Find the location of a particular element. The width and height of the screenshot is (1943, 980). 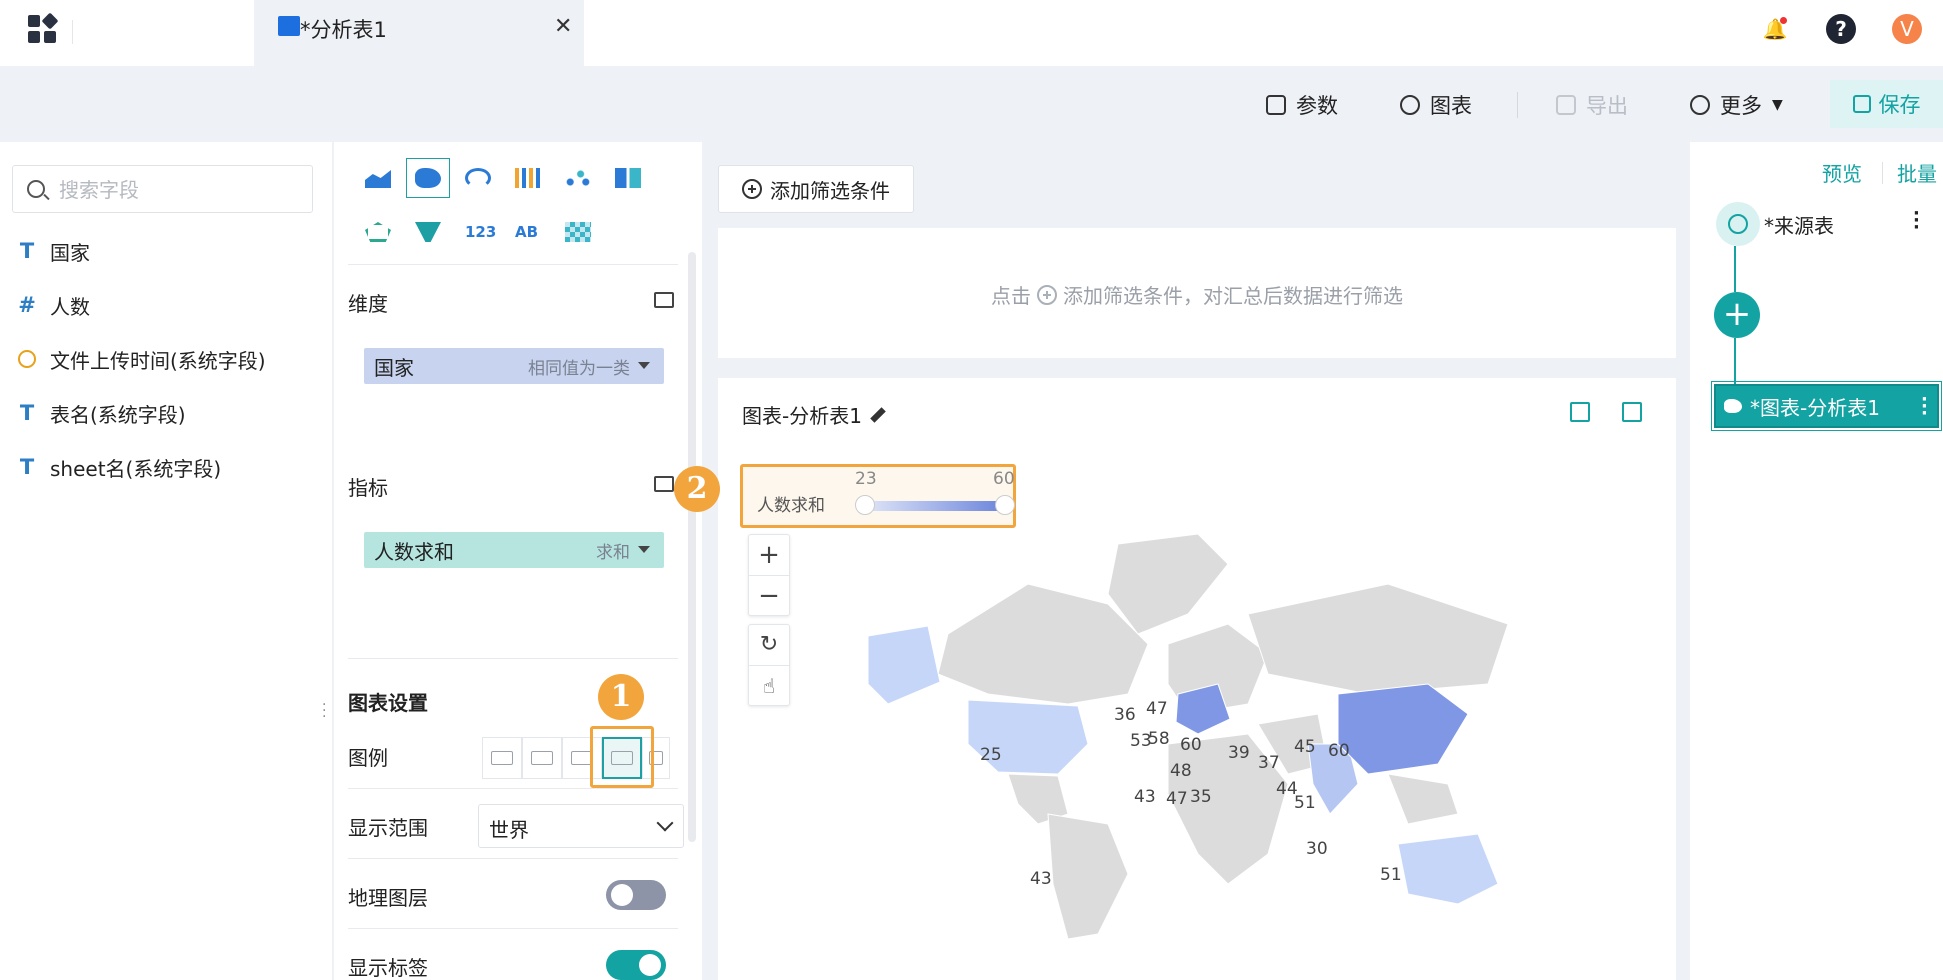

metric-settings-icon is located at coordinates (664, 484).